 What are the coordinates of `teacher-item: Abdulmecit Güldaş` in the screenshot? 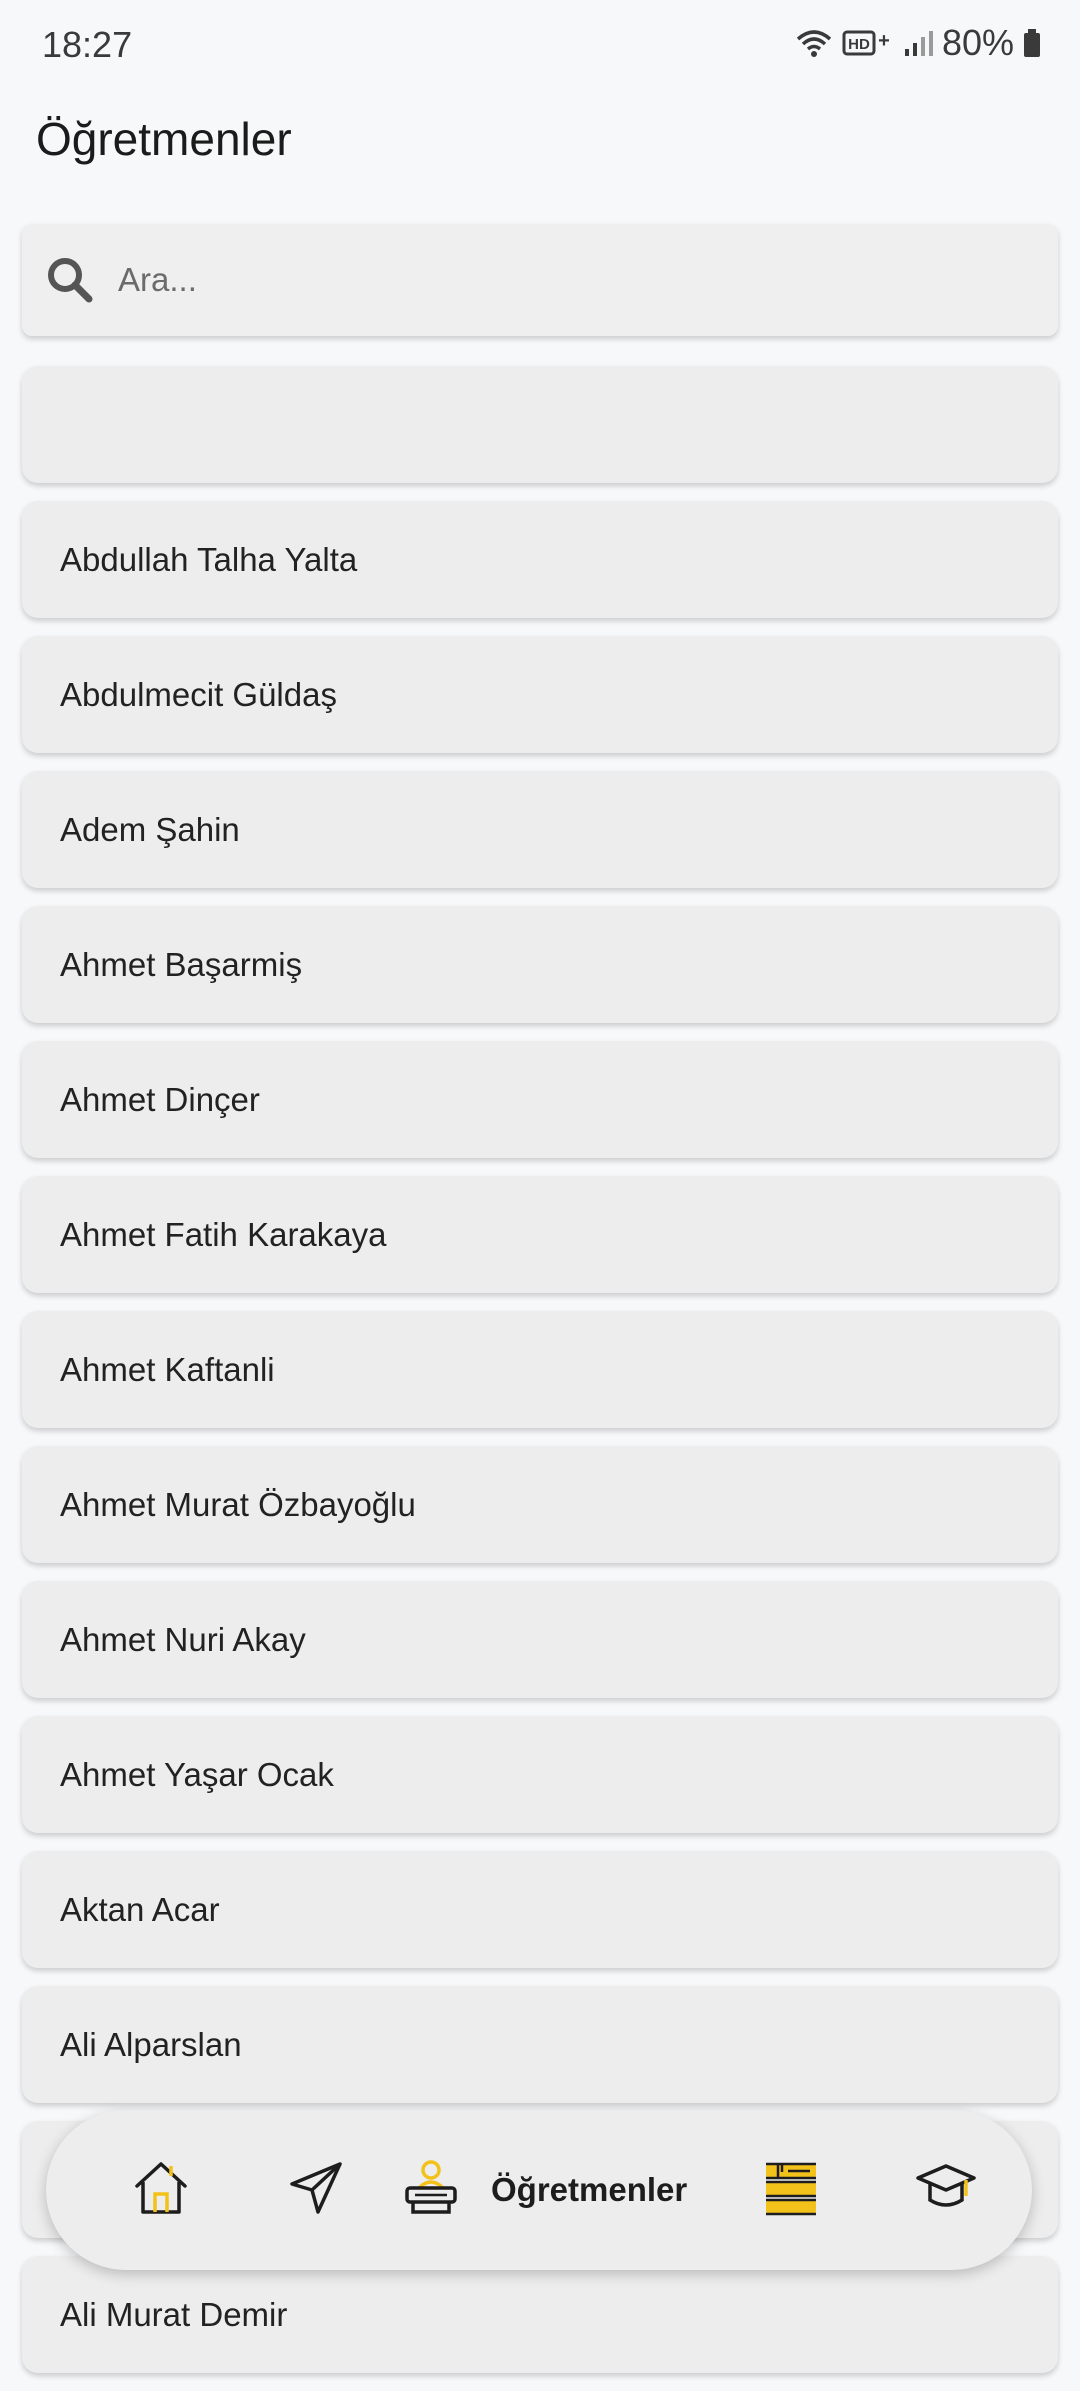 It's located at (540, 694).